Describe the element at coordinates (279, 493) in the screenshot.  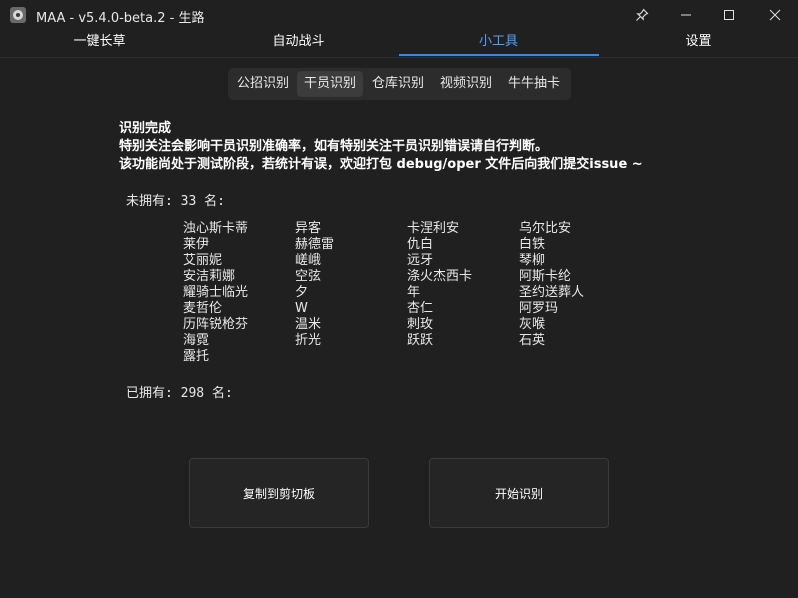
I see `copy-to-clipboard-button: 复制到剪切板` at that location.